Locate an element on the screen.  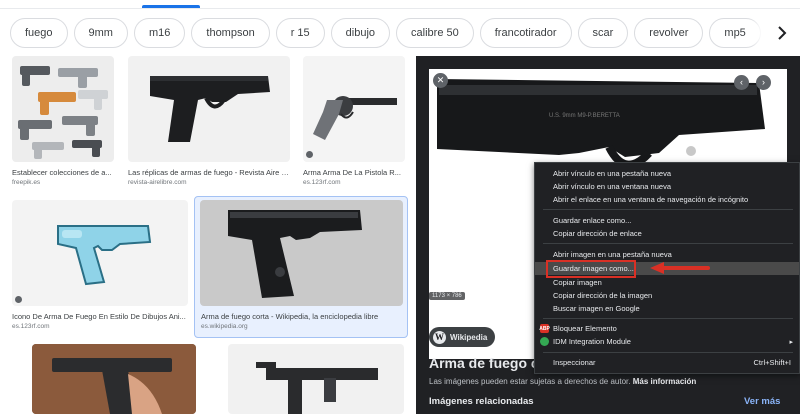
close-icon: ✕ is located at coordinates (440, 80).